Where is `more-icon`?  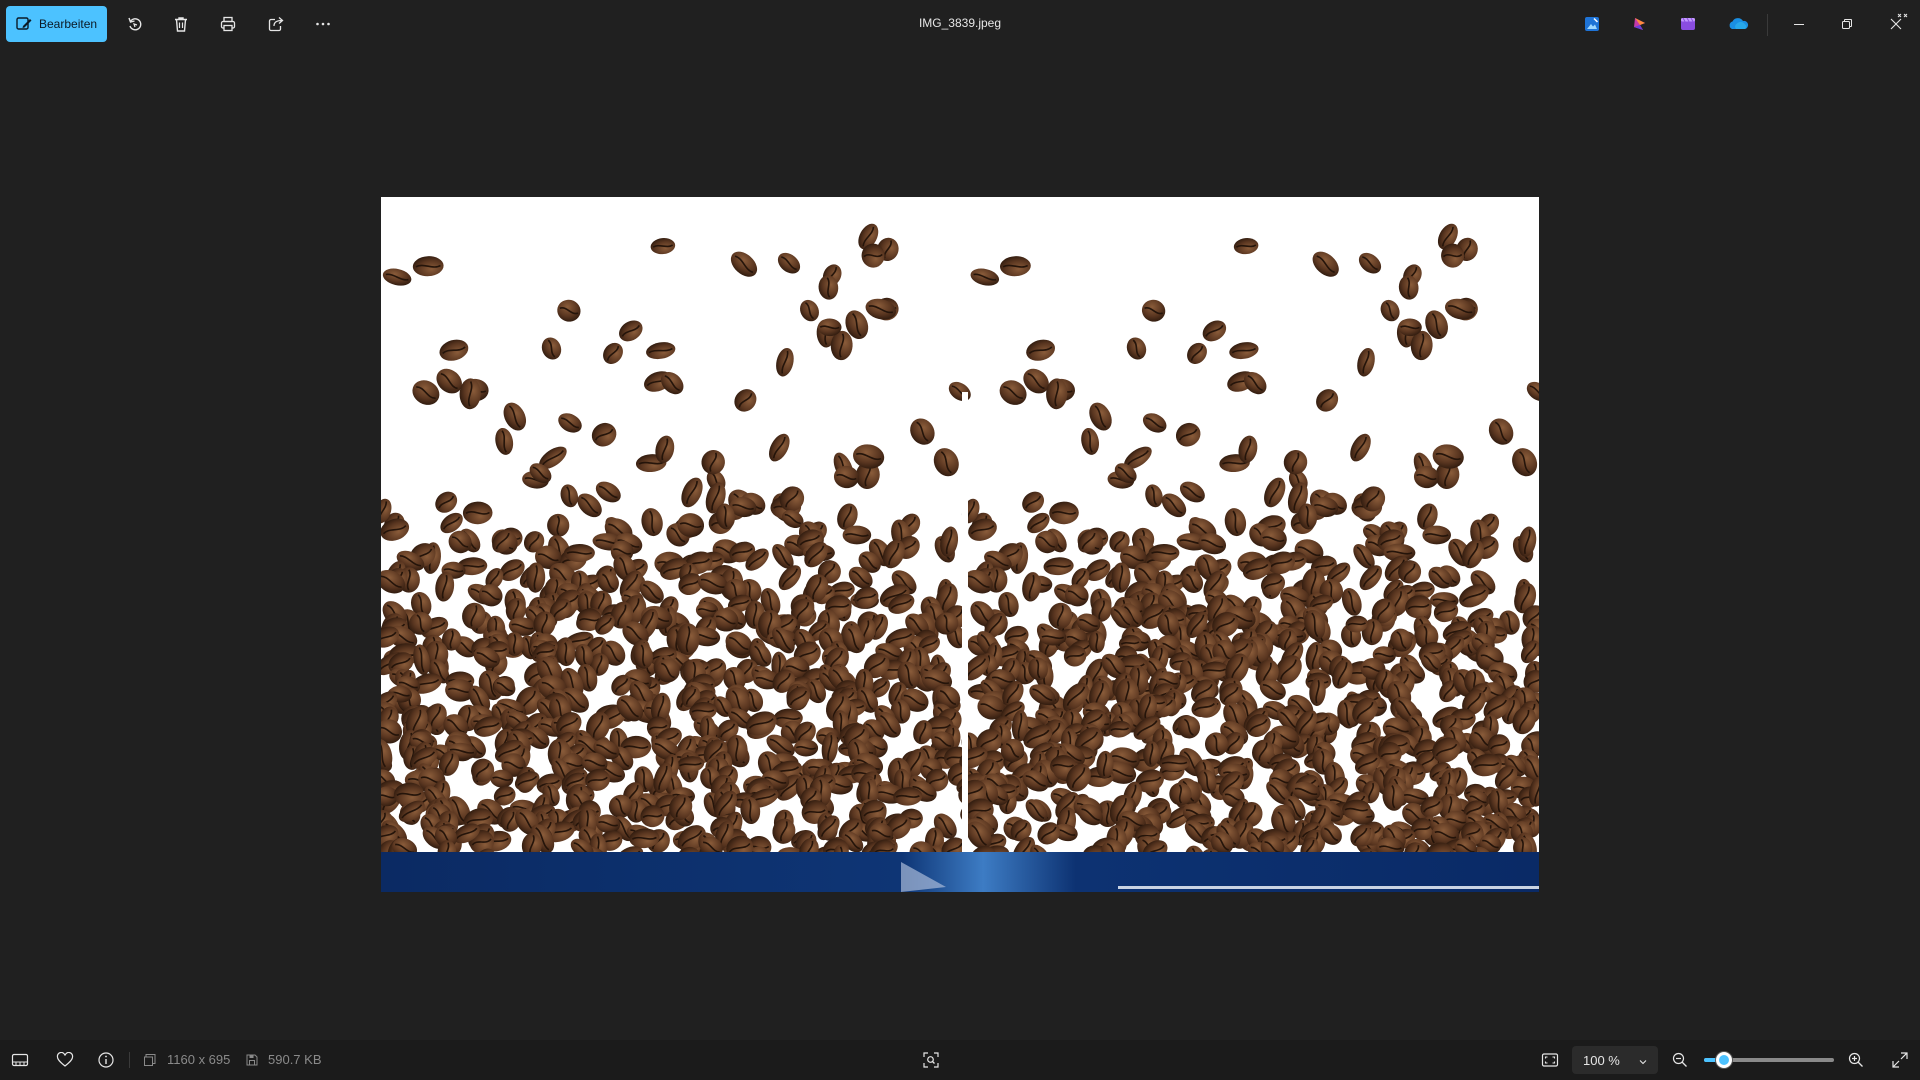
more-icon is located at coordinates (323, 24).